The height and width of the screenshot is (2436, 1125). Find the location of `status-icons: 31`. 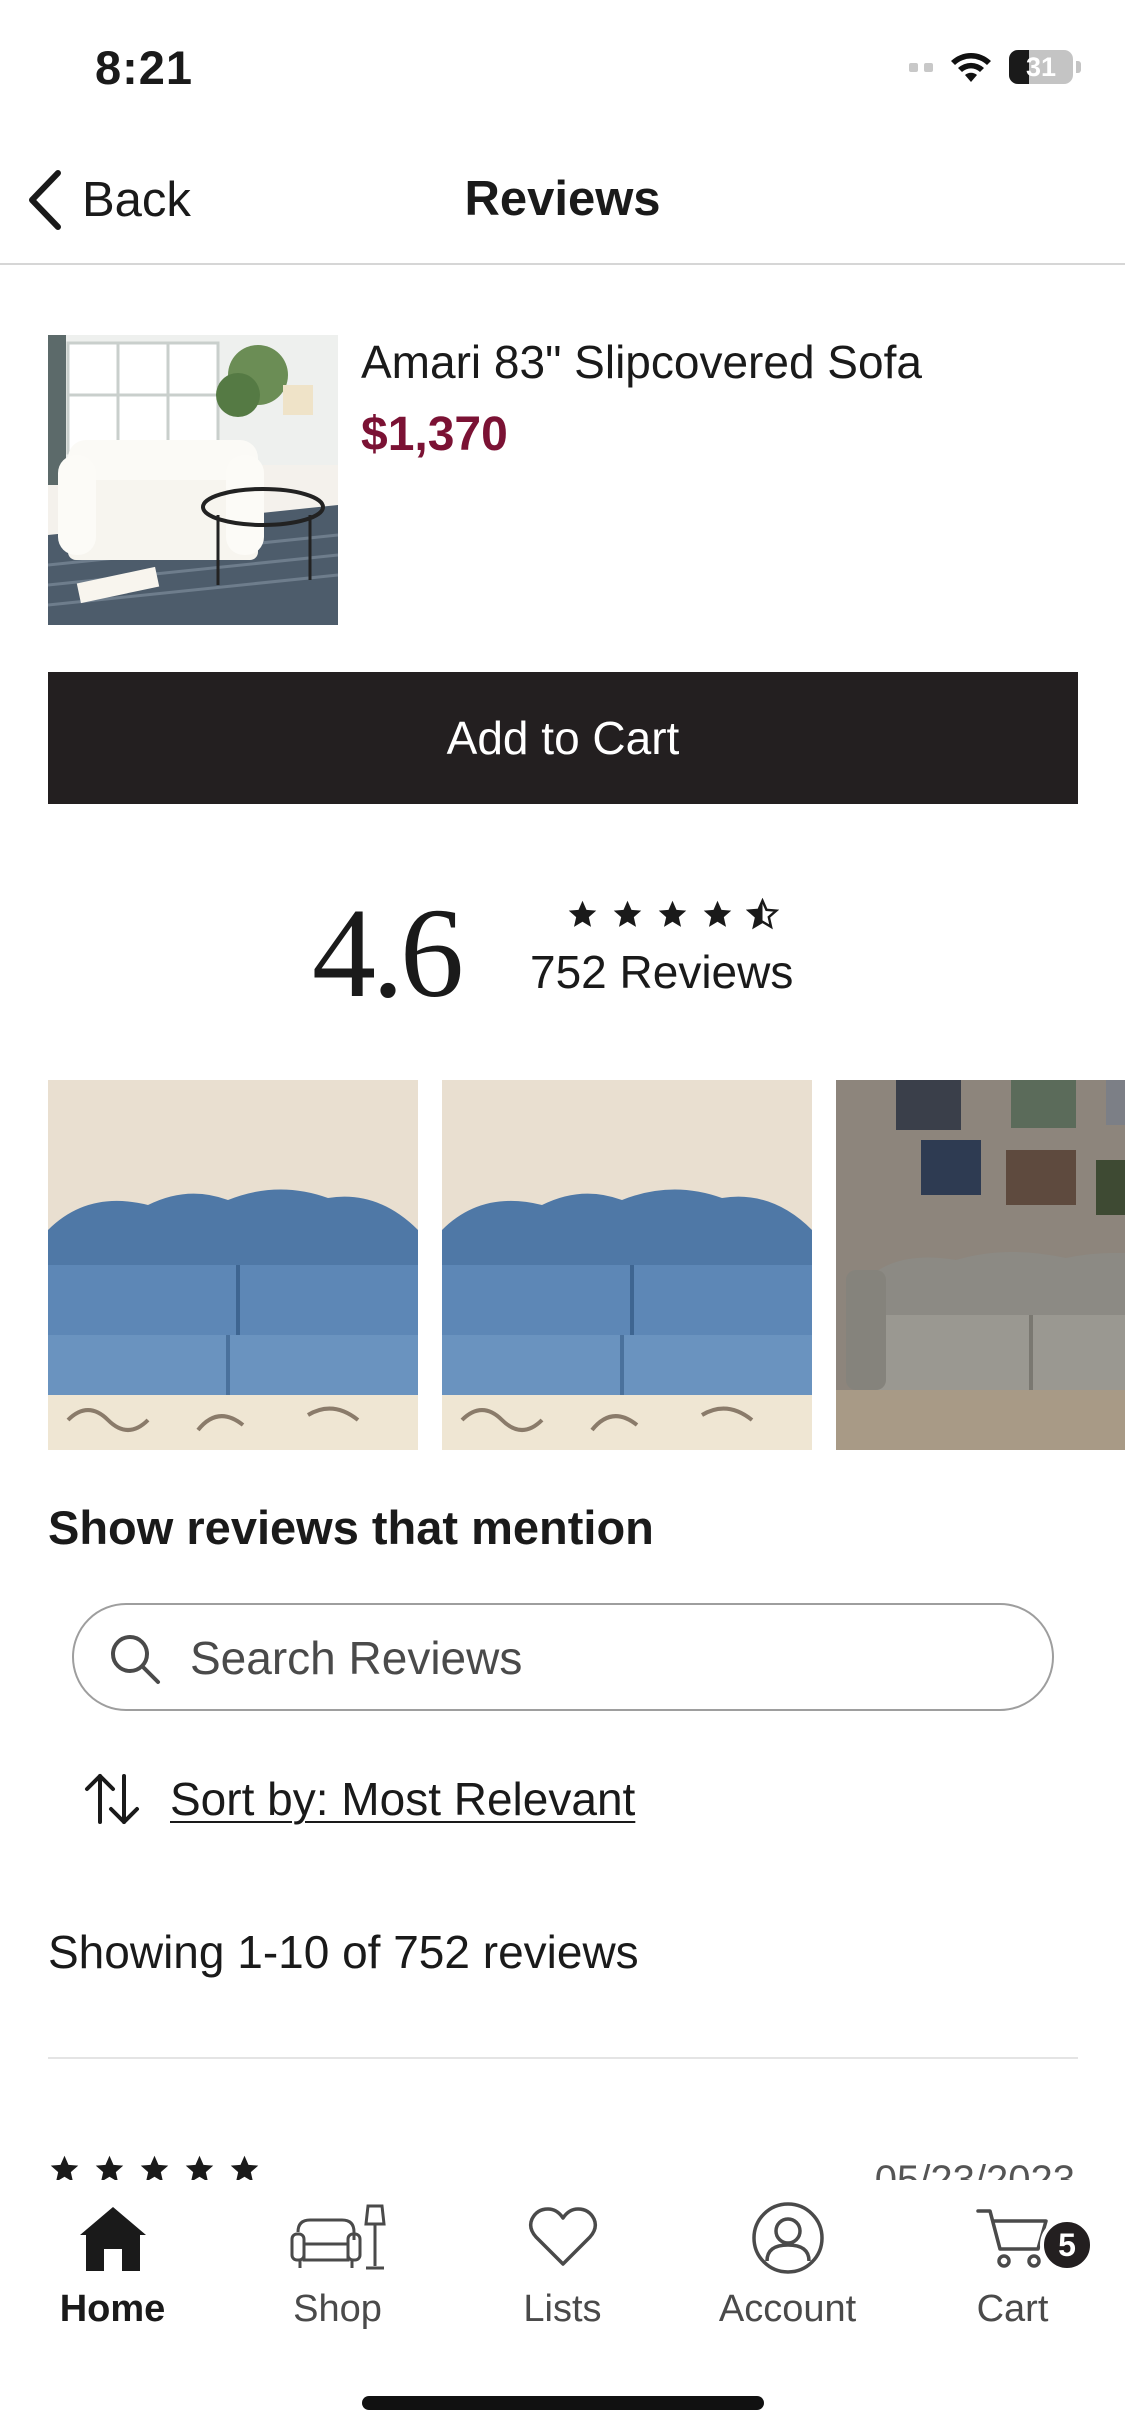

status-icons: 31 is located at coordinates (995, 67).